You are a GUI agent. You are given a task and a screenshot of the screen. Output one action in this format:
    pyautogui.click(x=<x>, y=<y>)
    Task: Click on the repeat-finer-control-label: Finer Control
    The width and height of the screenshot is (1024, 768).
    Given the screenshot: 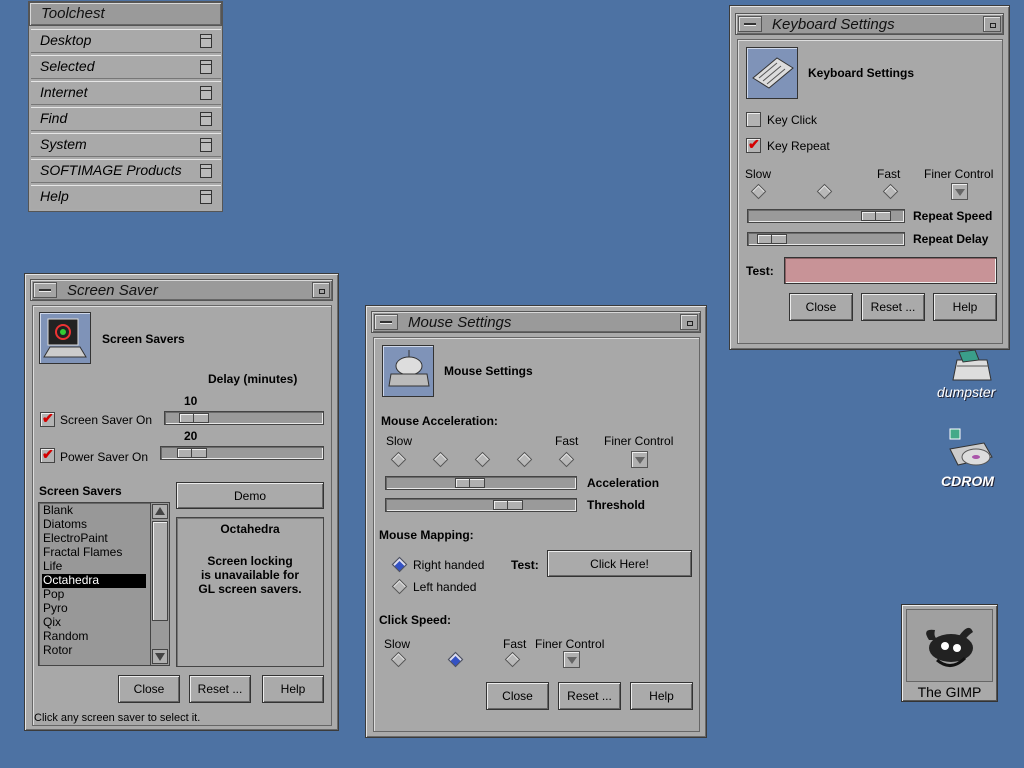 What is the action you would take?
    pyautogui.click(x=959, y=174)
    